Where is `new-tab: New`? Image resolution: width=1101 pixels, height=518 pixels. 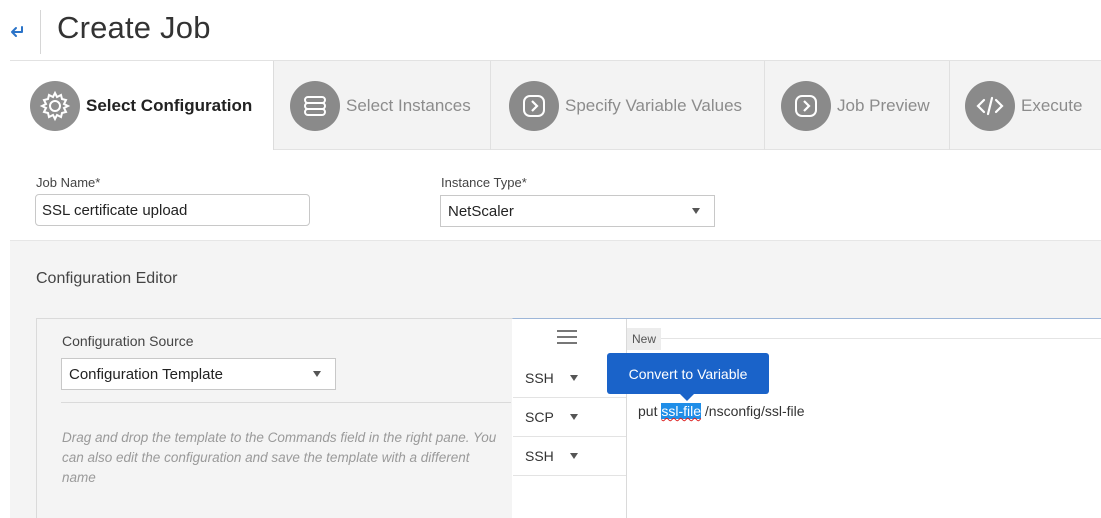
new-tab: New is located at coordinates (644, 339).